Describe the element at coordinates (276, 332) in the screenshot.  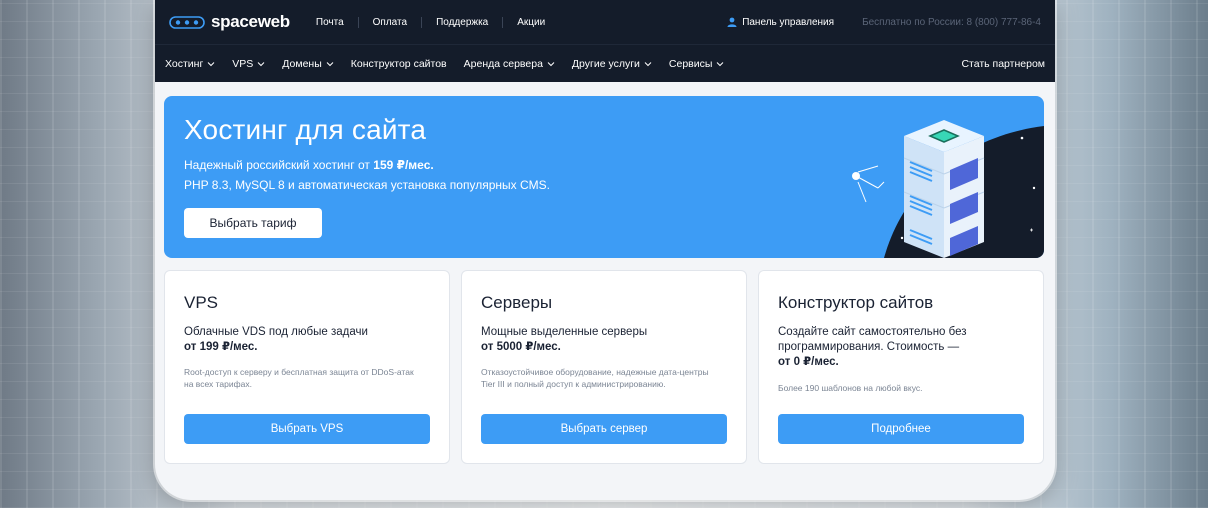
I see `card-description-text: Облачные VDS под любые задачи` at that location.